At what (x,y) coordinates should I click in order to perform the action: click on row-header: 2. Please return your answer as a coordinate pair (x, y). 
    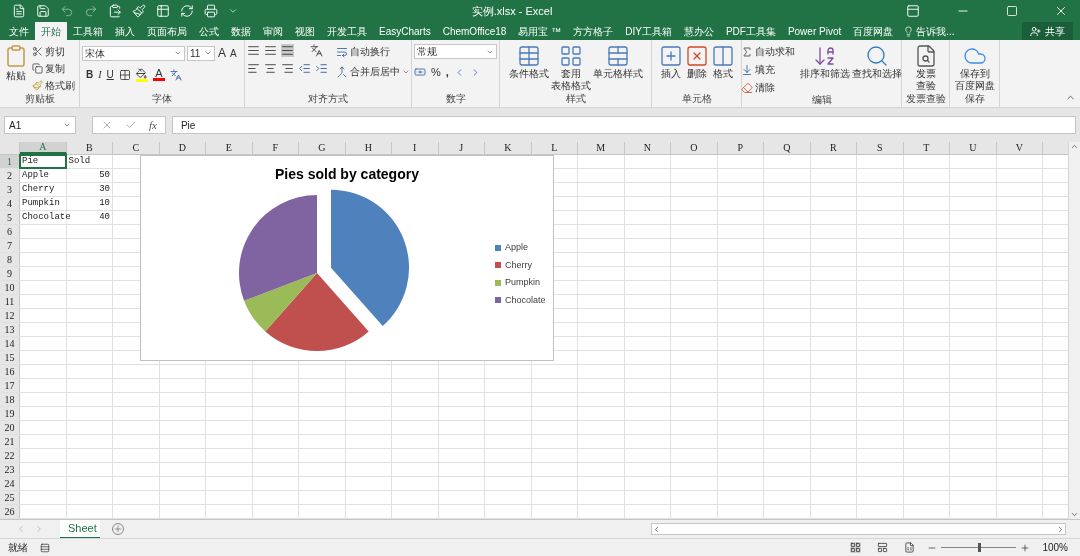
    Looking at the image, I should click on (10, 175).